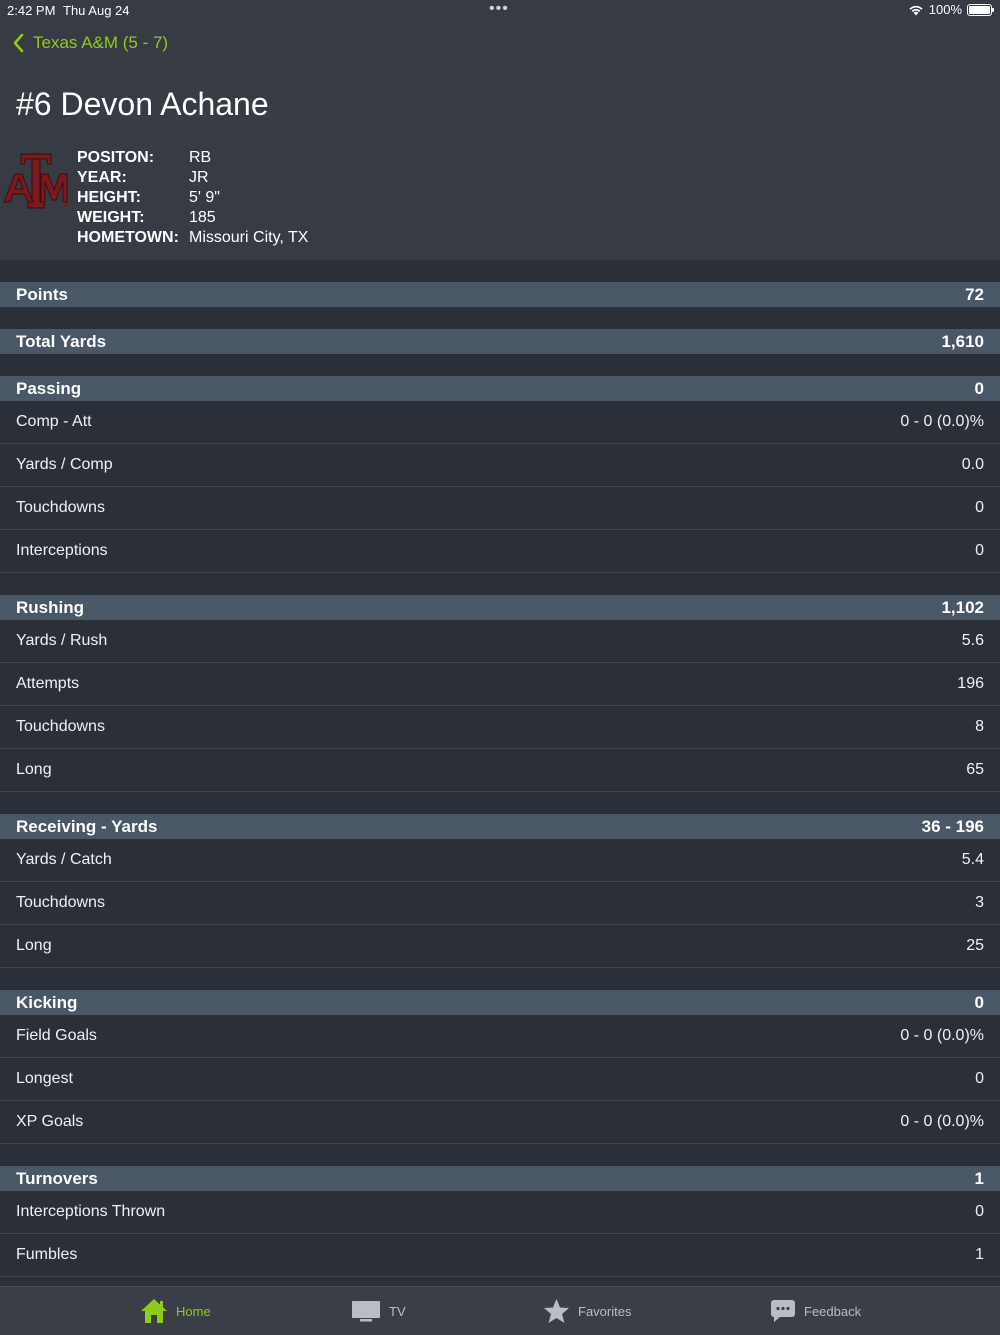  What do you see at coordinates (556, 1311) in the screenshot?
I see `star-icon` at bounding box center [556, 1311].